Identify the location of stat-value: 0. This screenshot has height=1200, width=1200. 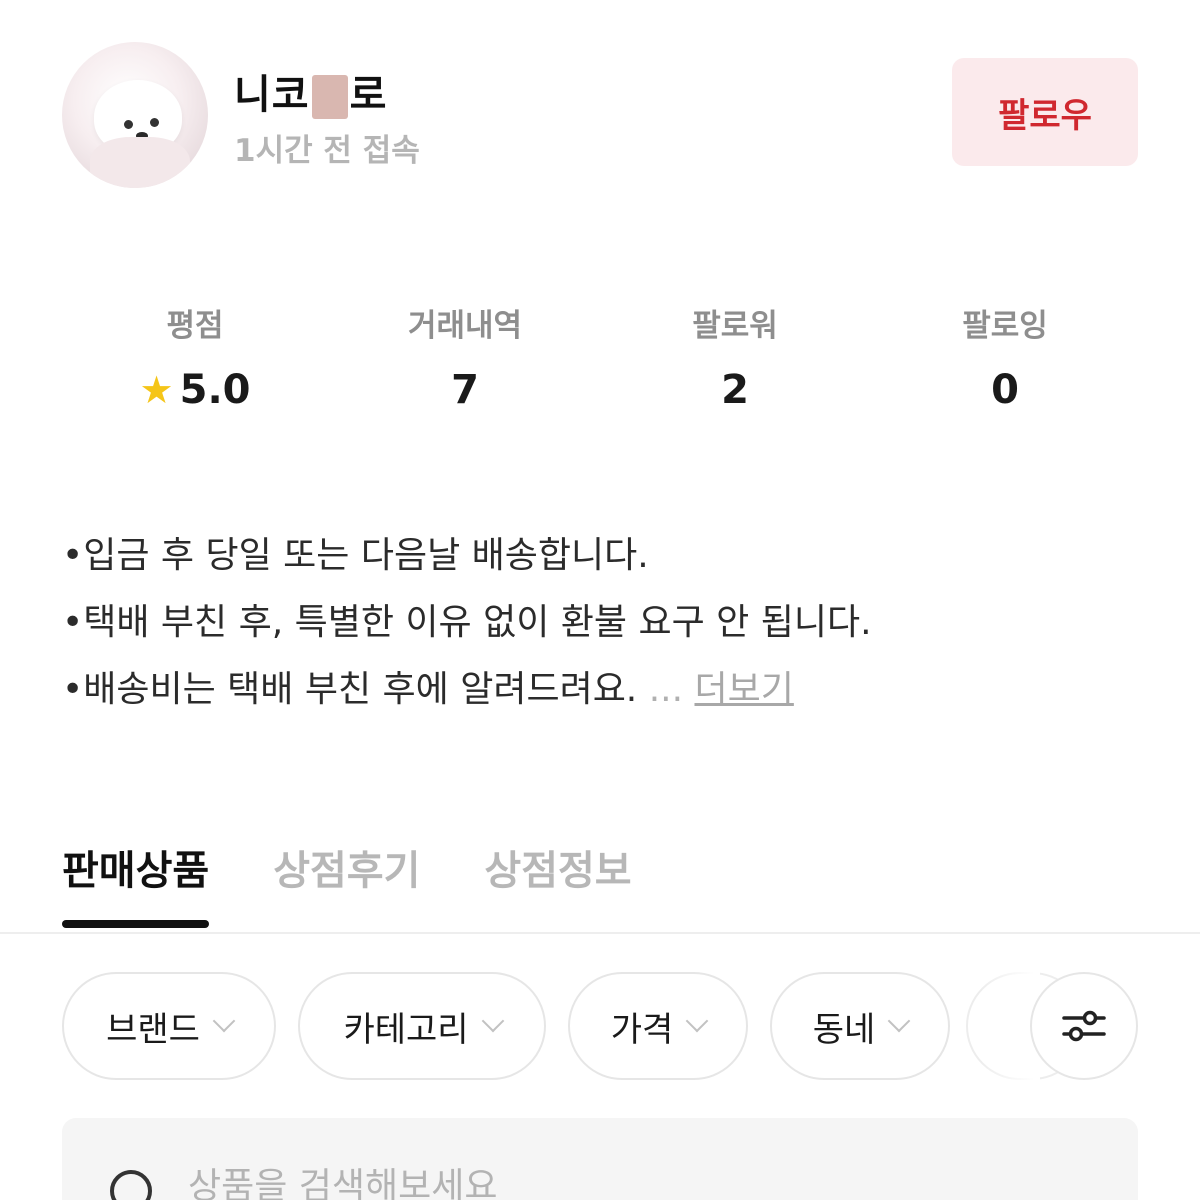
(1005, 390).